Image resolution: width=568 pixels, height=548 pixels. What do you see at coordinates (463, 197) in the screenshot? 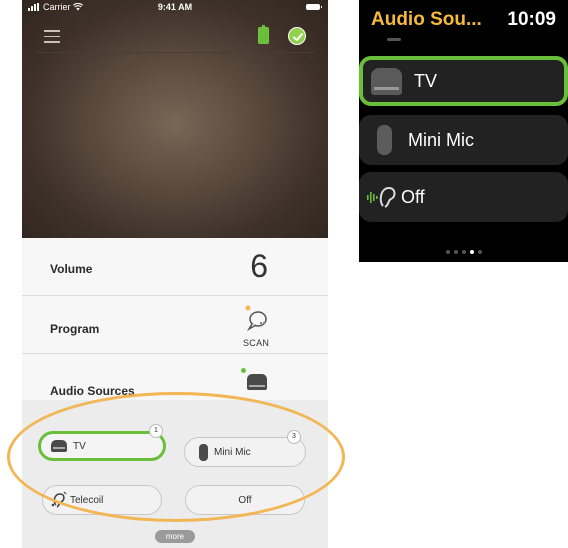
I see `watch-item-off: Off` at bounding box center [463, 197].